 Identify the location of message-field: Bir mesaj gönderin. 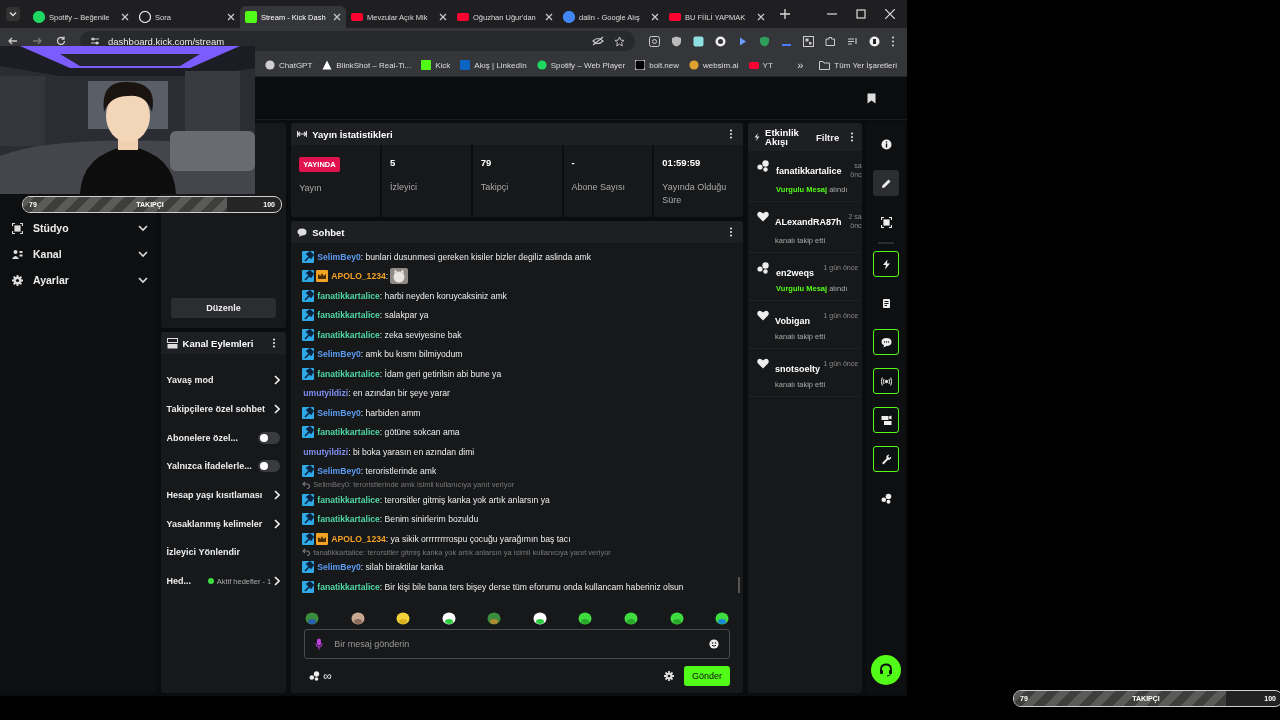
(517, 644).